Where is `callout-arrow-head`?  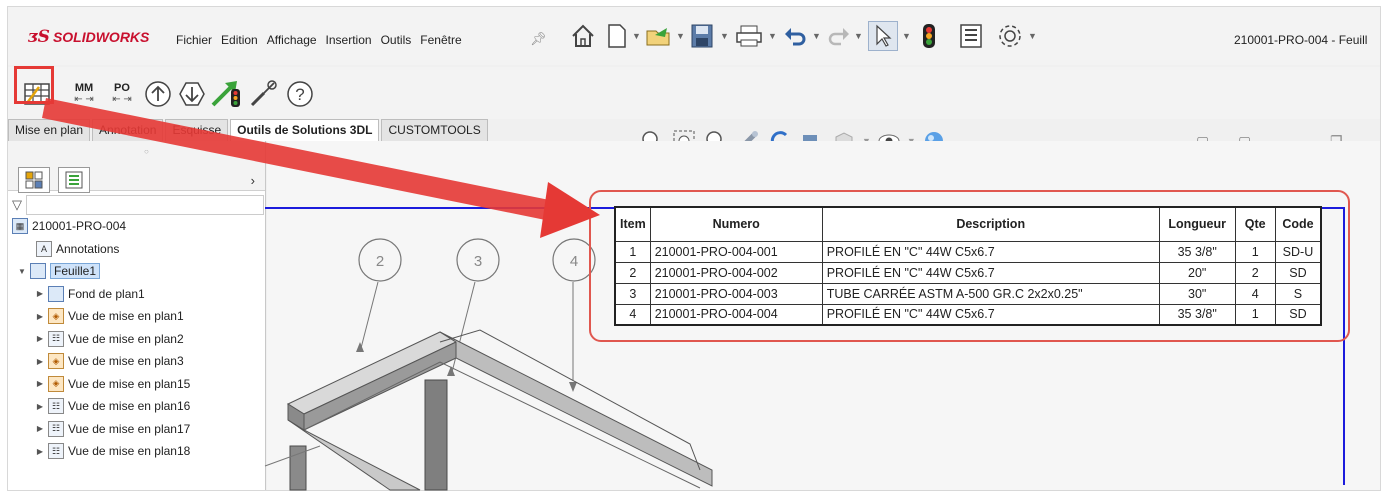
callout-arrow-head is located at coordinates (570, 210).